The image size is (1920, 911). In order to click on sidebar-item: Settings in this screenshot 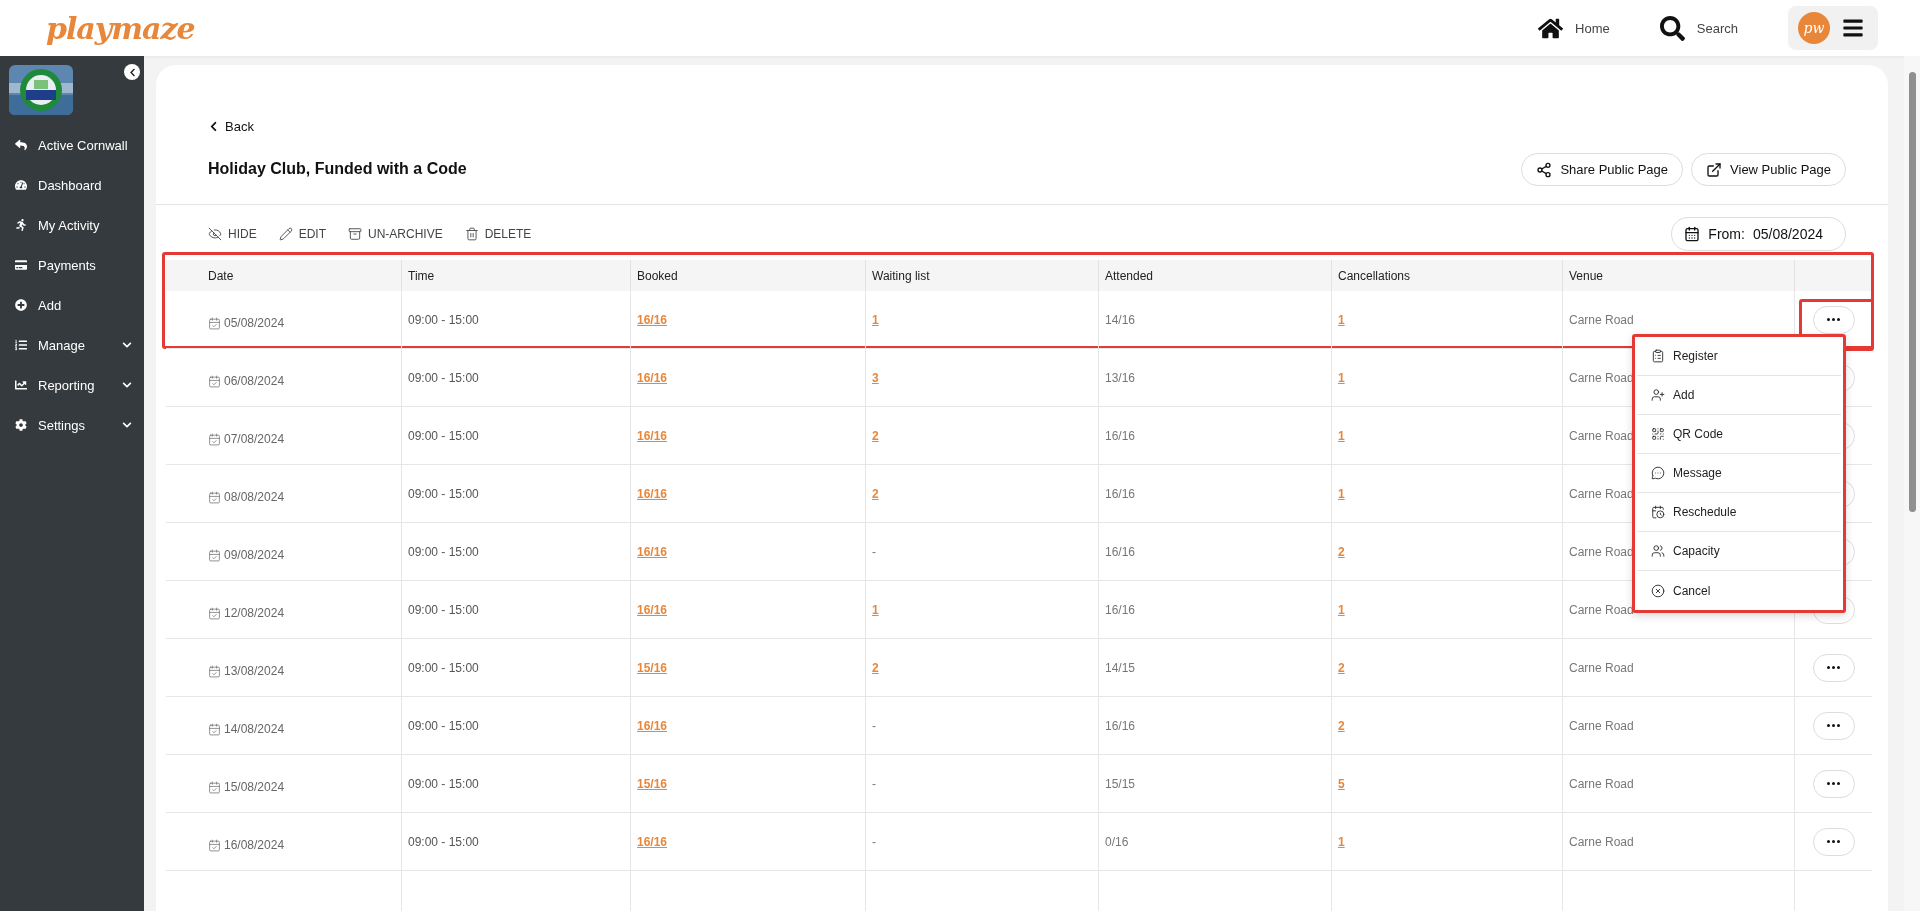, I will do `click(72, 425)`.